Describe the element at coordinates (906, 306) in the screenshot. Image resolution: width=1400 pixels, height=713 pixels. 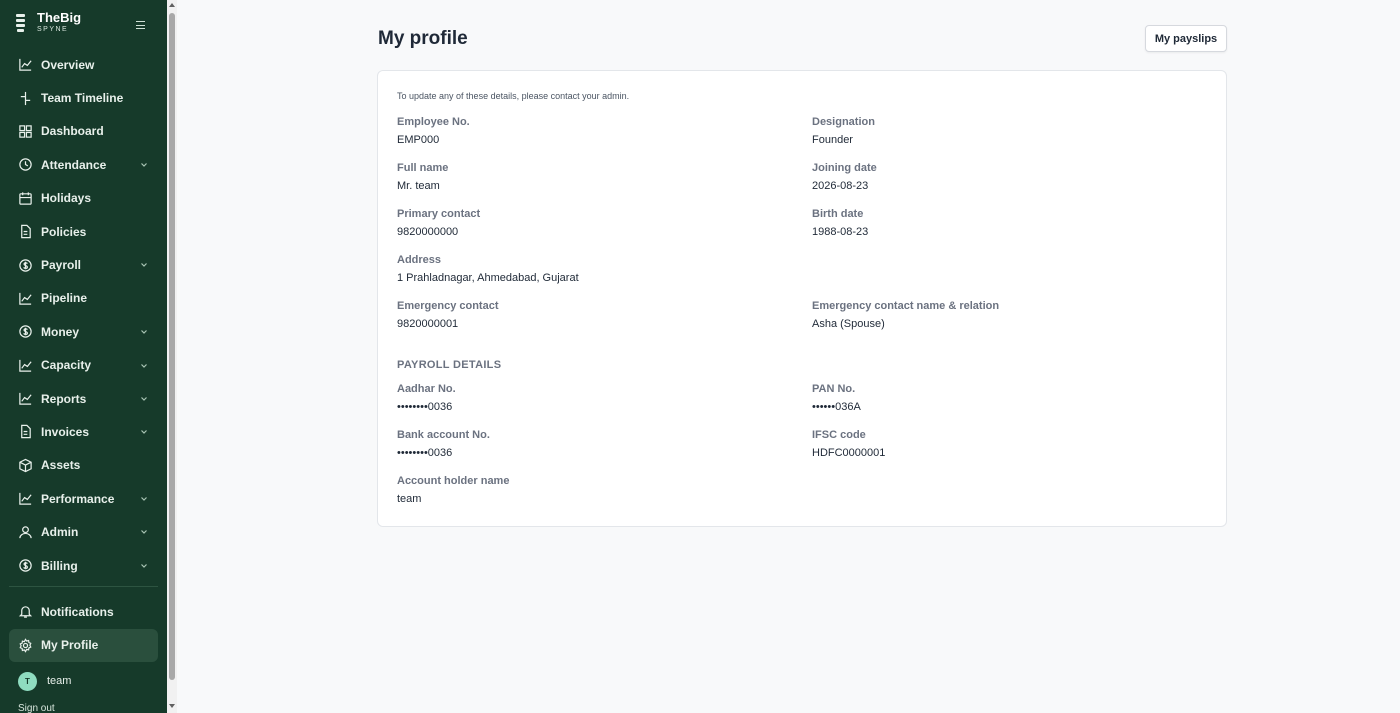
I see `field-label: Emergency contact name & relation` at that location.